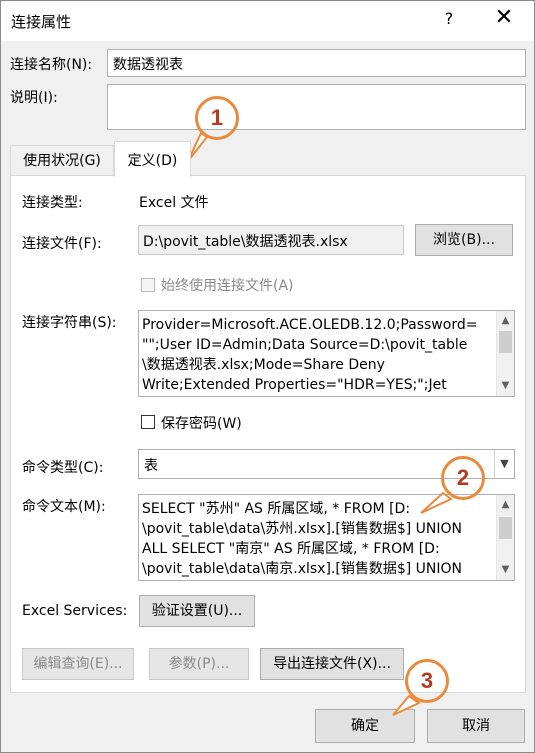 Image resolution: width=535 pixels, height=753 pixels. What do you see at coordinates (427, 681) in the screenshot?
I see `callout-badge: 3` at bounding box center [427, 681].